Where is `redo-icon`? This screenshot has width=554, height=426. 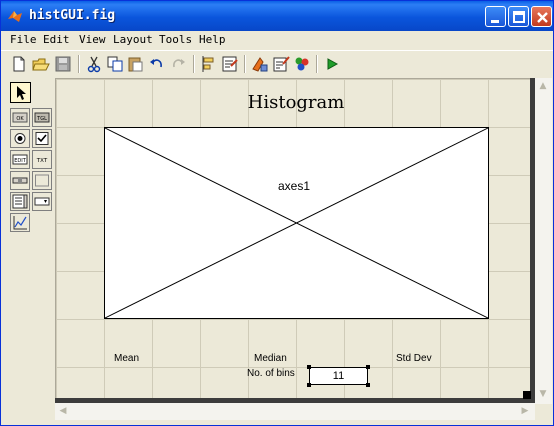
redo-icon is located at coordinates (179, 63).